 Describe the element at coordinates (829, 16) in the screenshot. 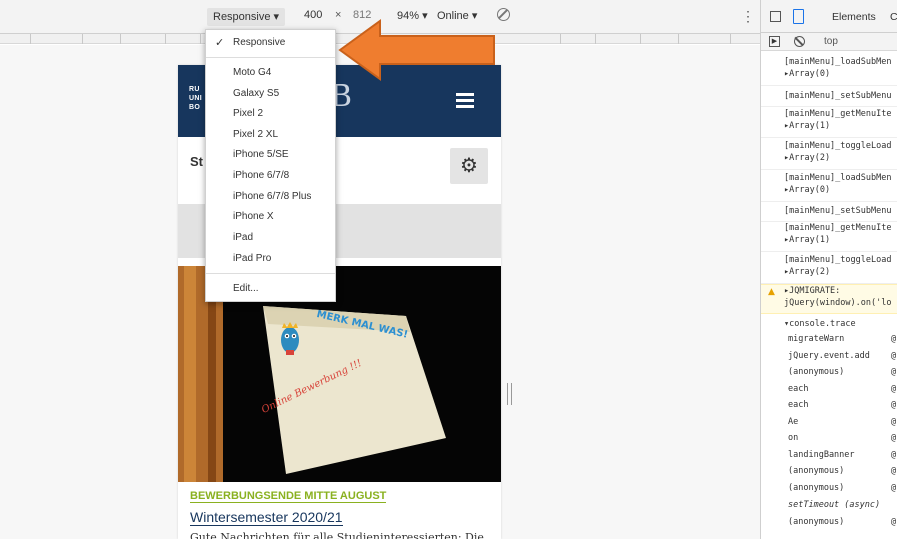

I see `devtools-tabbar: Elements C` at that location.